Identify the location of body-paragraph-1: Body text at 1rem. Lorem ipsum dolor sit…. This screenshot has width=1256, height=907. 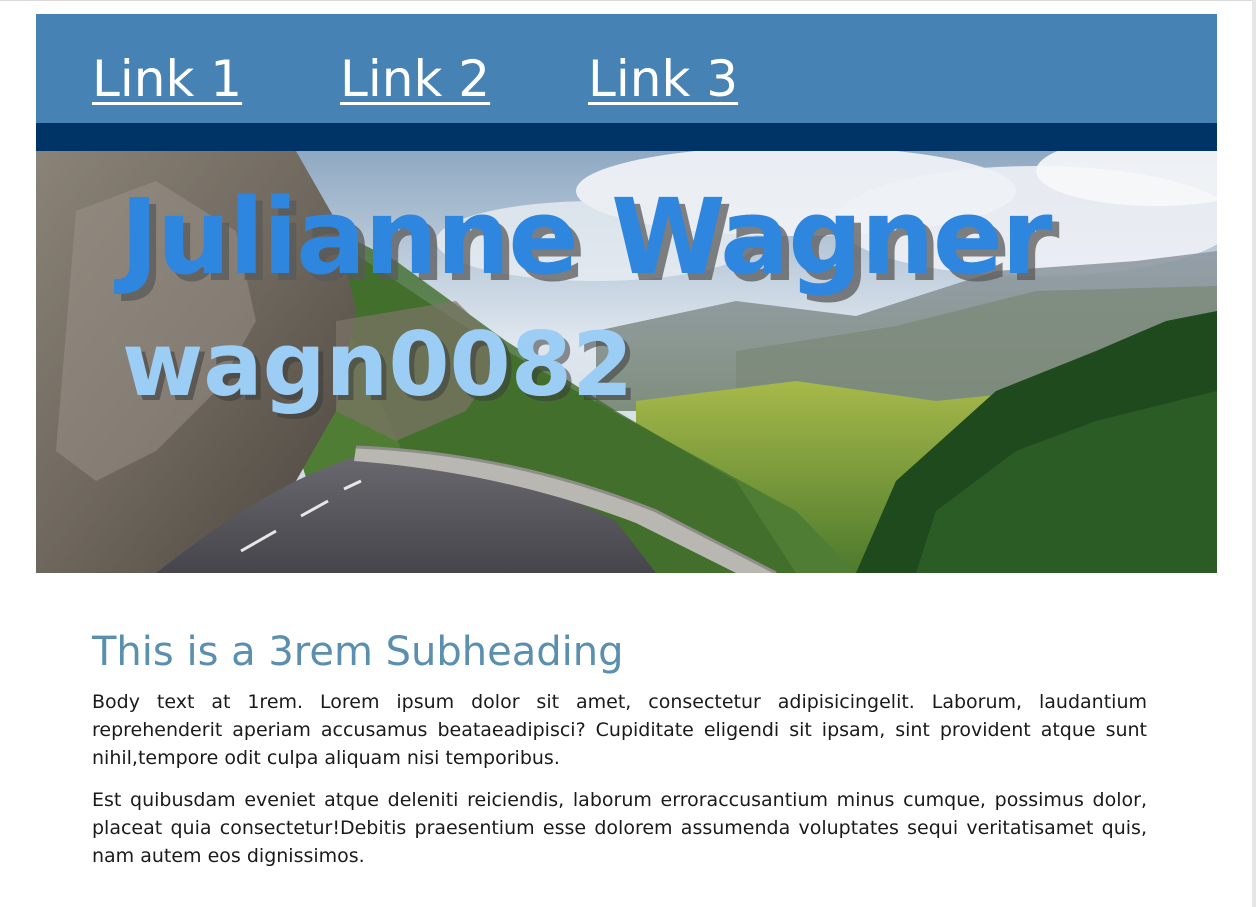
(619, 730).